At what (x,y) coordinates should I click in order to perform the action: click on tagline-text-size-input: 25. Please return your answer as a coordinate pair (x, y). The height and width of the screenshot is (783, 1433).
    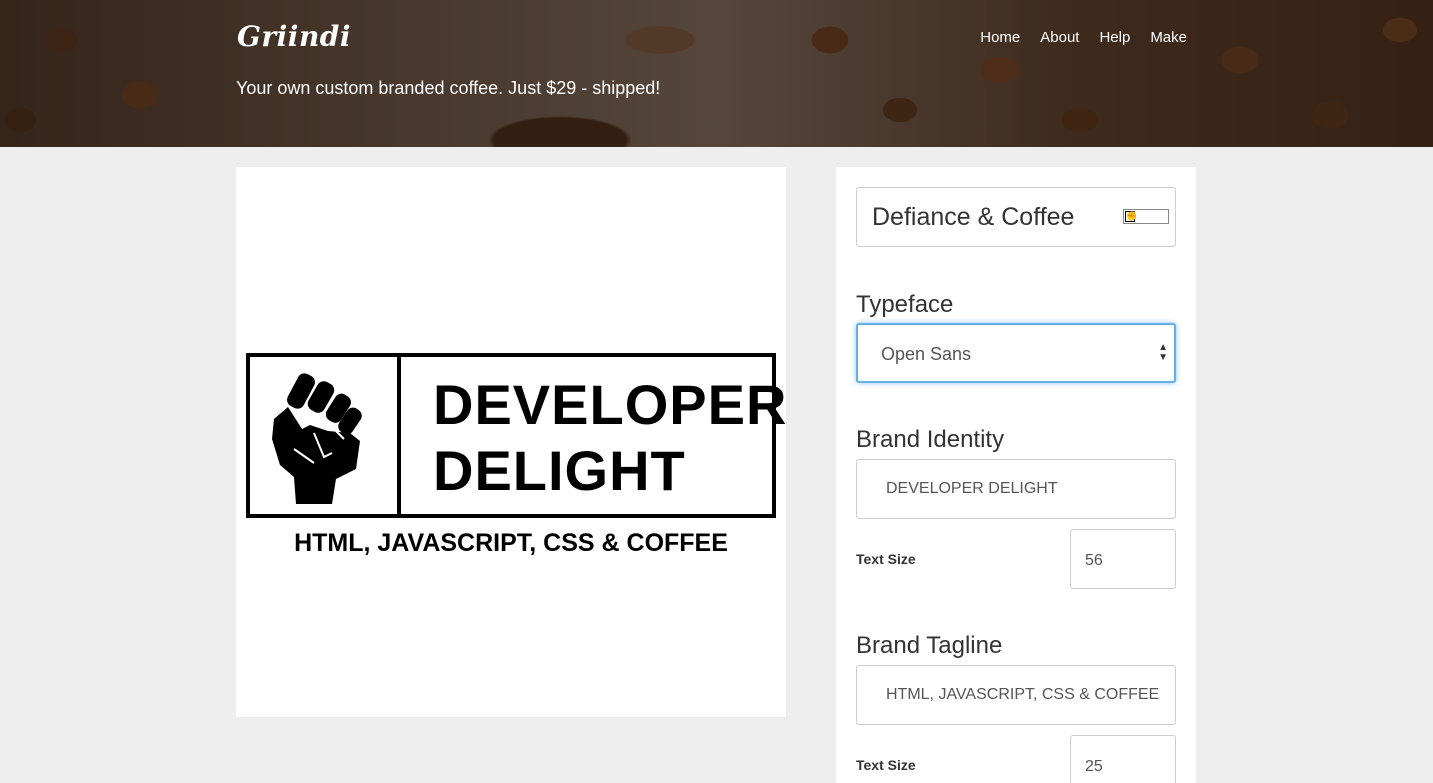
    Looking at the image, I should click on (1123, 759).